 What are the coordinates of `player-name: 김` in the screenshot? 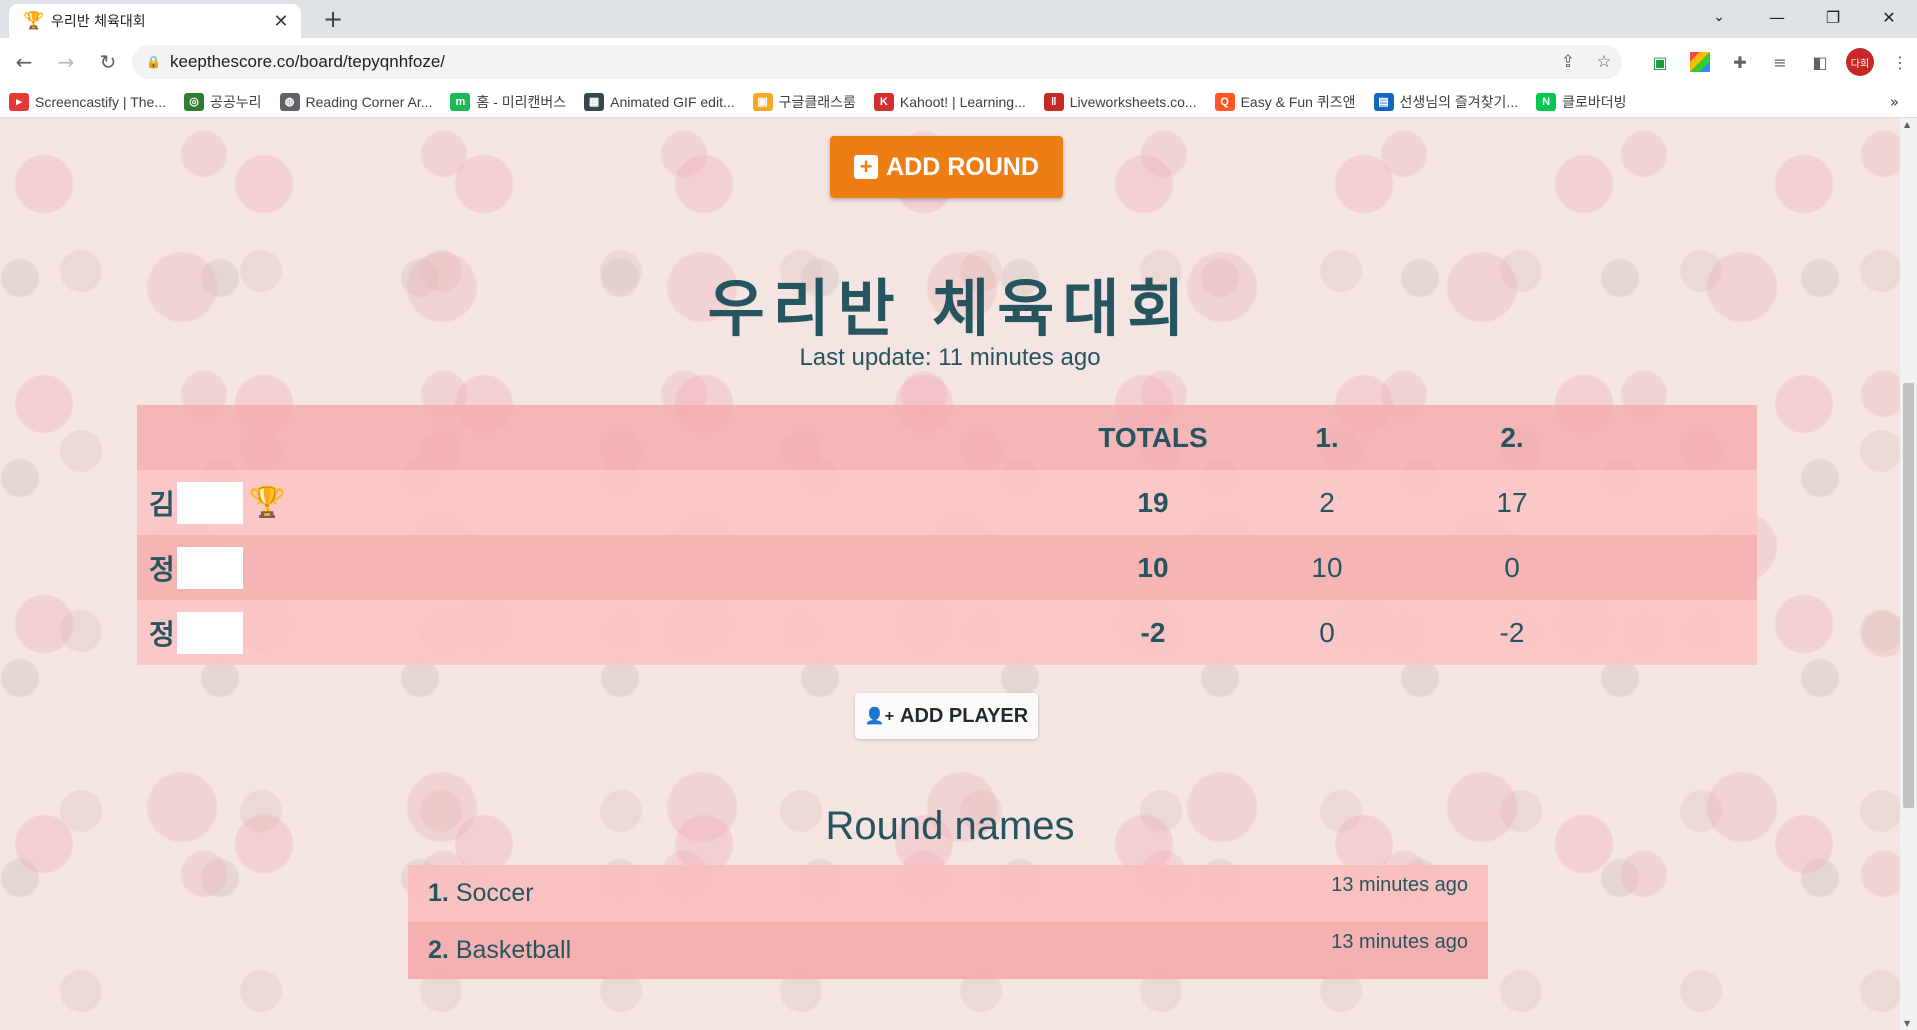 It's located at (162, 504).